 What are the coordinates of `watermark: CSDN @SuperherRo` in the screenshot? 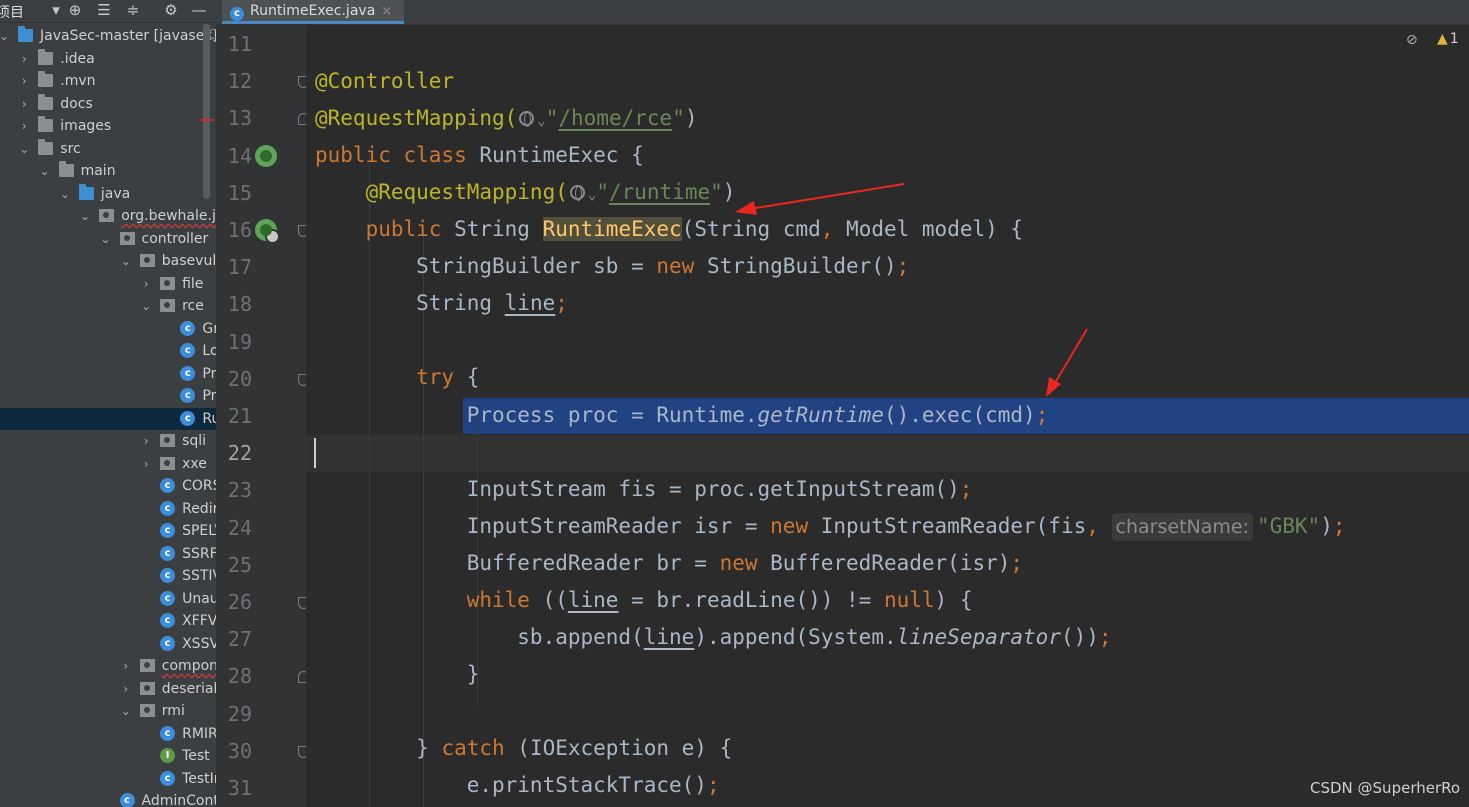 It's located at (1385, 788).